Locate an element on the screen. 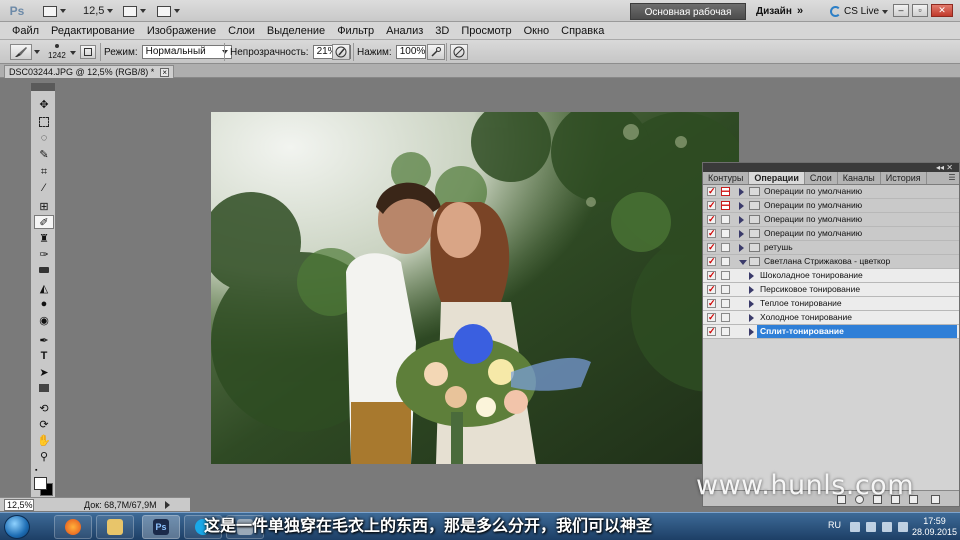 The width and height of the screenshot is (960, 540). eyedropper-tool: ⁄ is located at coordinates (44, 188).